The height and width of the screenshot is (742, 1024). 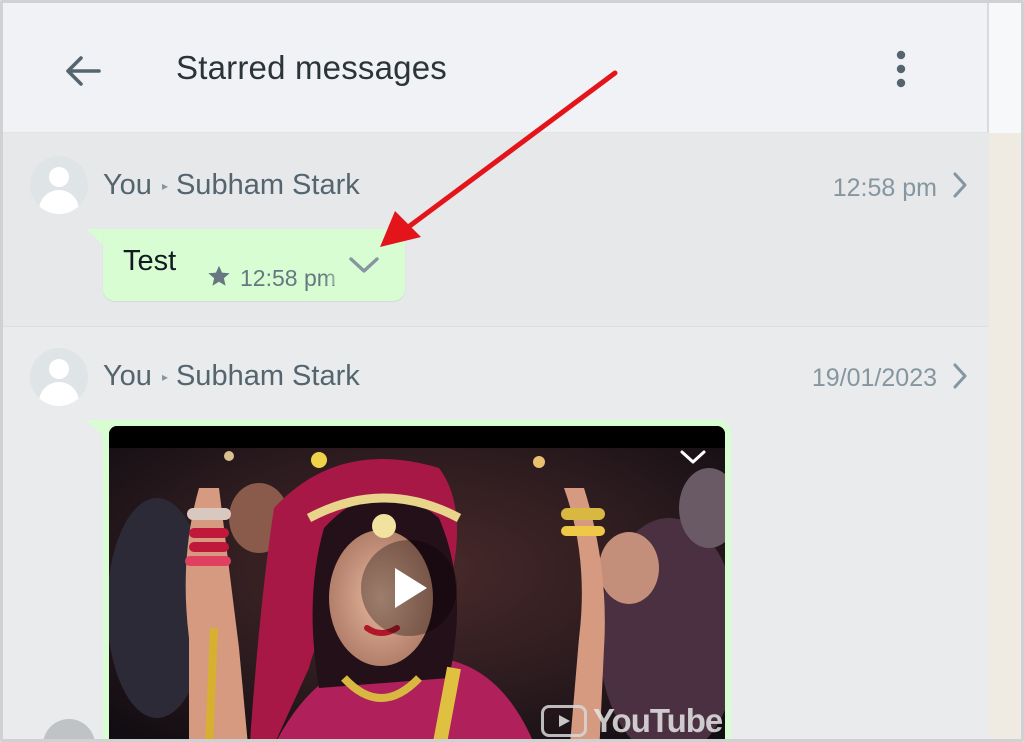 What do you see at coordinates (417, 437) in the screenshot?
I see `video-top-bar` at bounding box center [417, 437].